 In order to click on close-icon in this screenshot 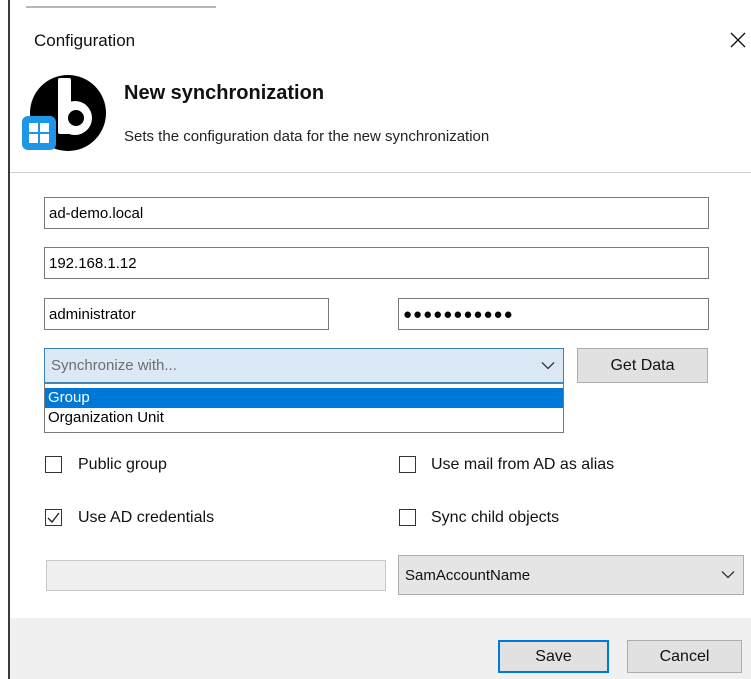, I will do `click(737, 40)`.